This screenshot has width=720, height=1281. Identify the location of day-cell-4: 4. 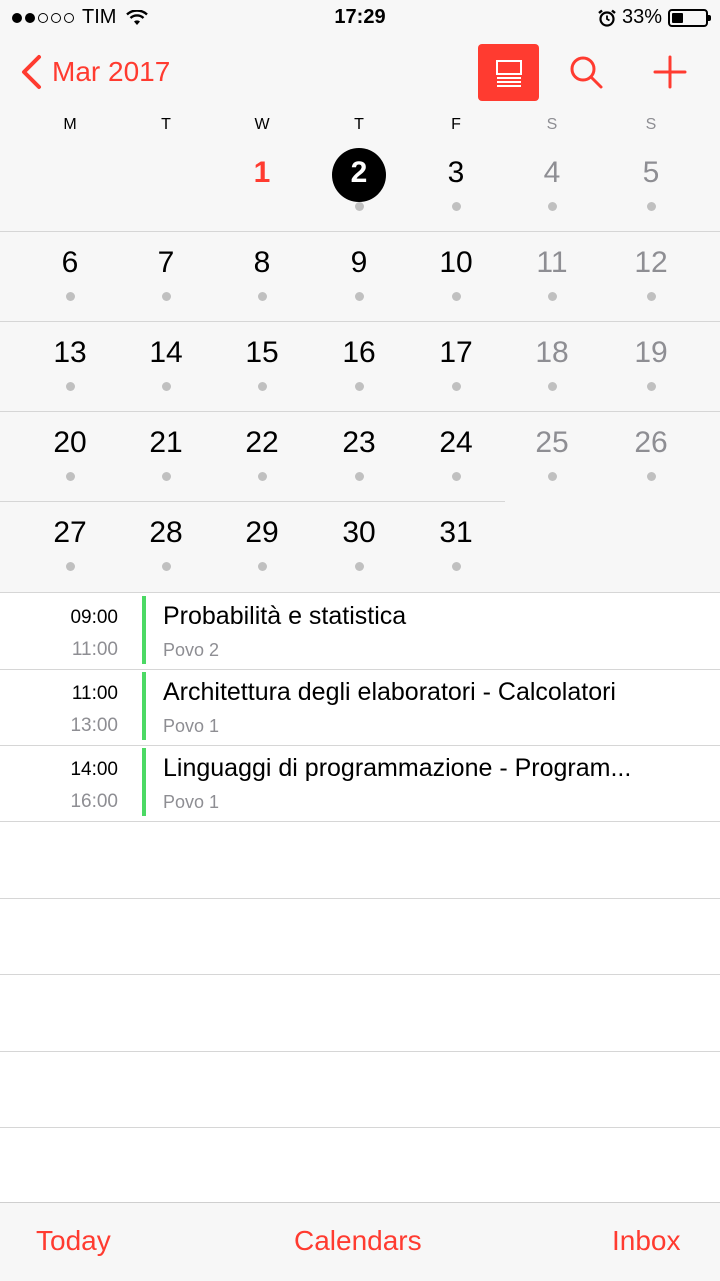
(552, 187).